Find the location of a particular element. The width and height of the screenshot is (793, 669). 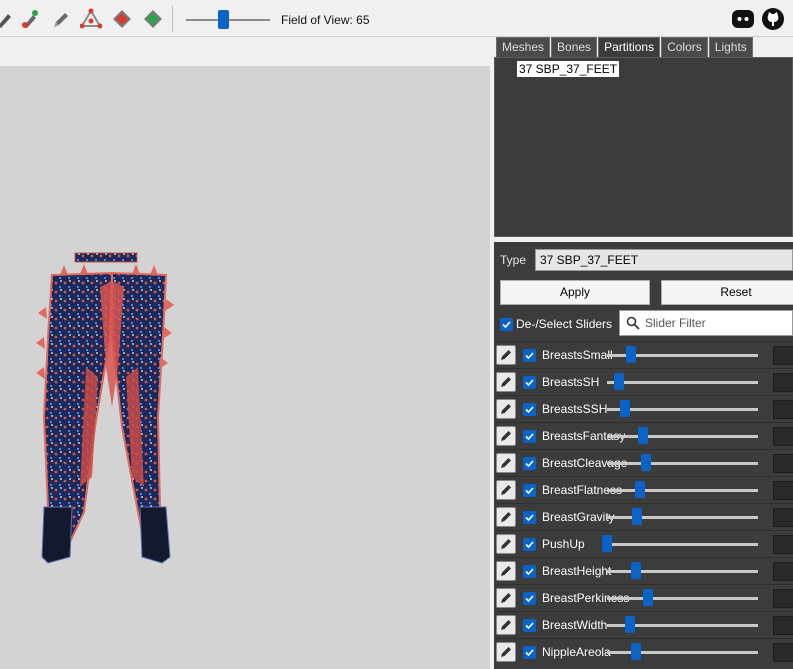

tab-bones: Bones is located at coordinates (574, 47).